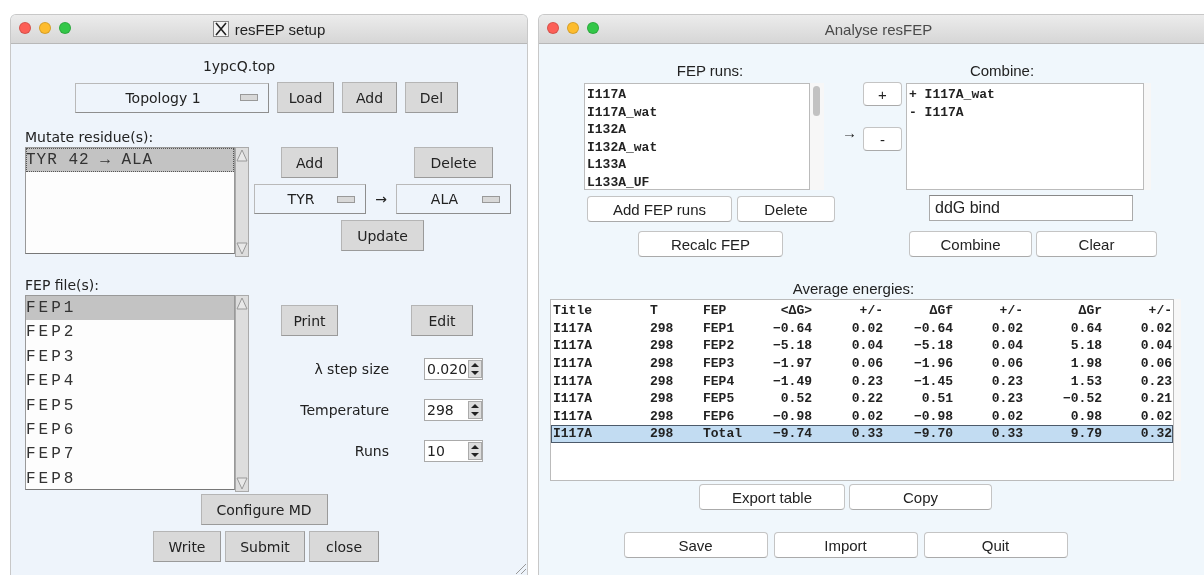  I want to click on fep-file-item: FEP5, so click(130, 405).